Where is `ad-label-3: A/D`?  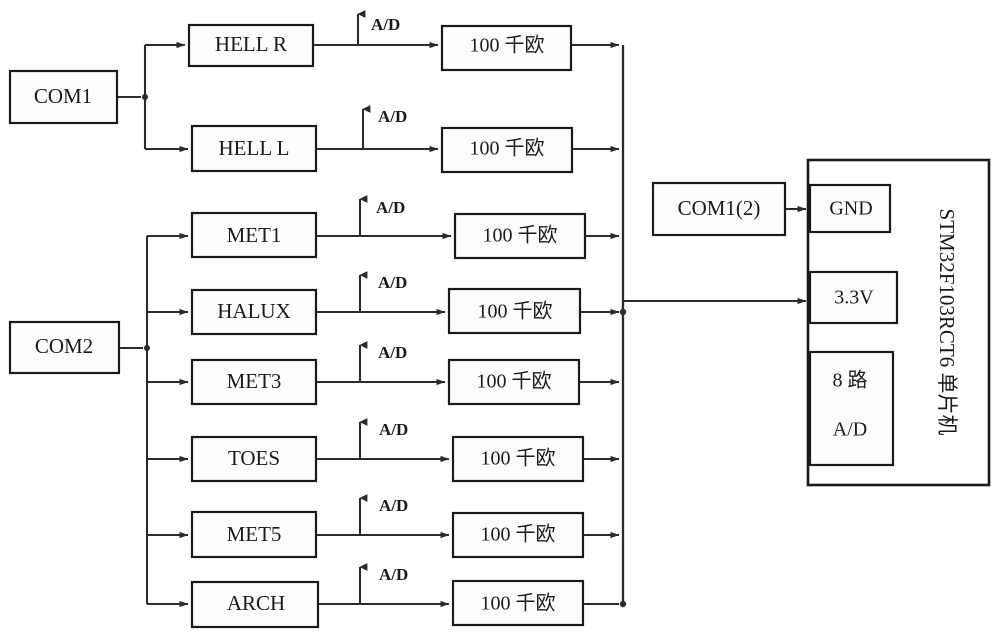
ad-label-3: A/D is located at coordinates (390, 207).